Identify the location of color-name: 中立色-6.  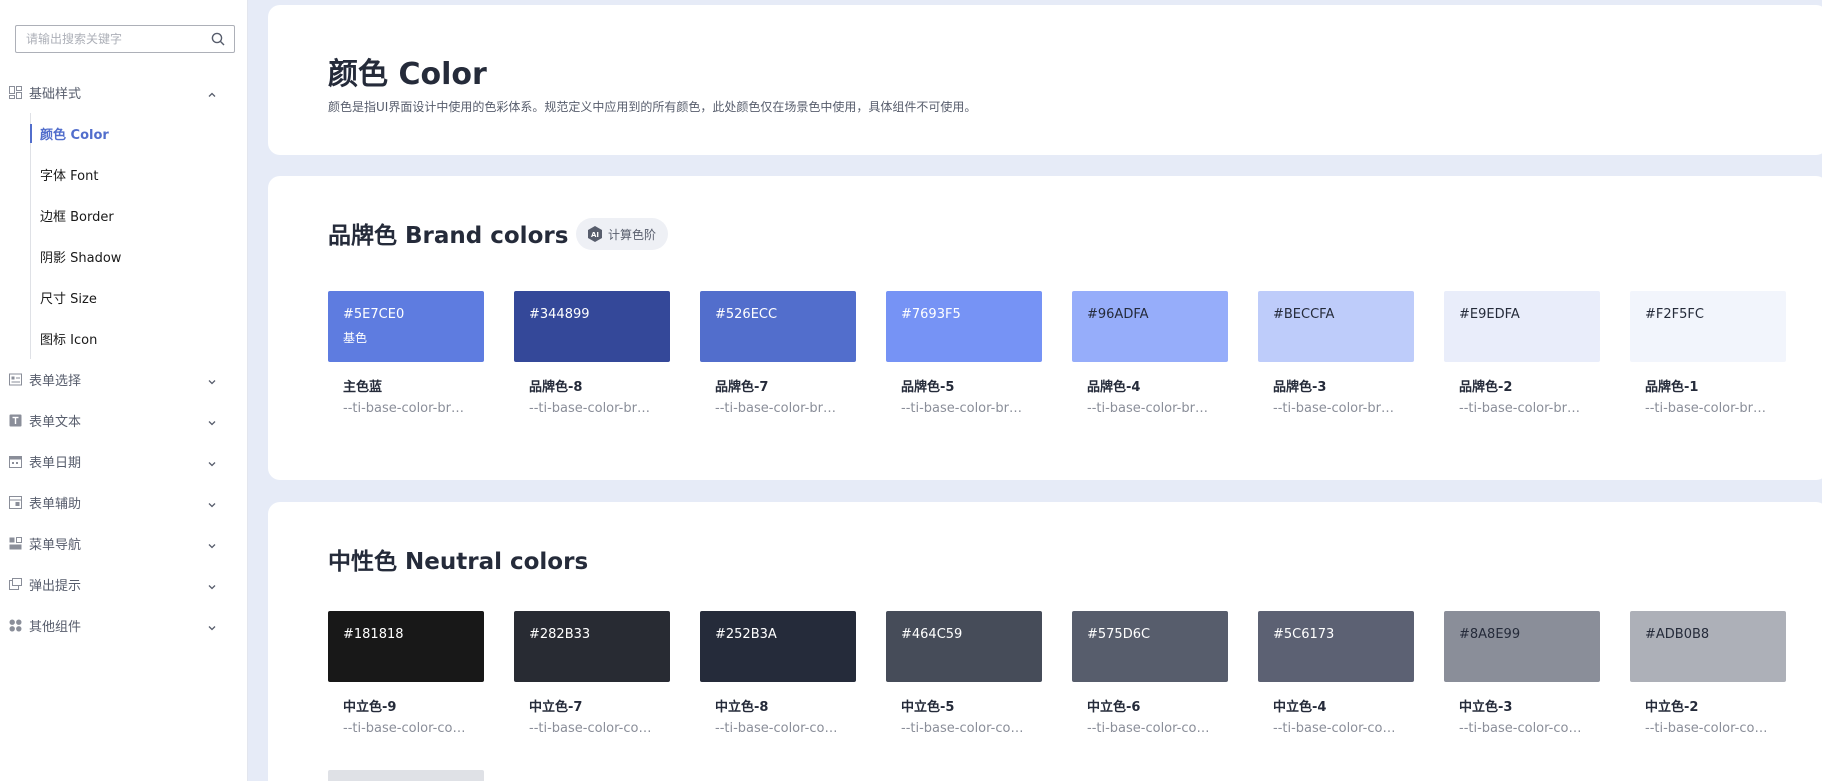
(1114, 707).